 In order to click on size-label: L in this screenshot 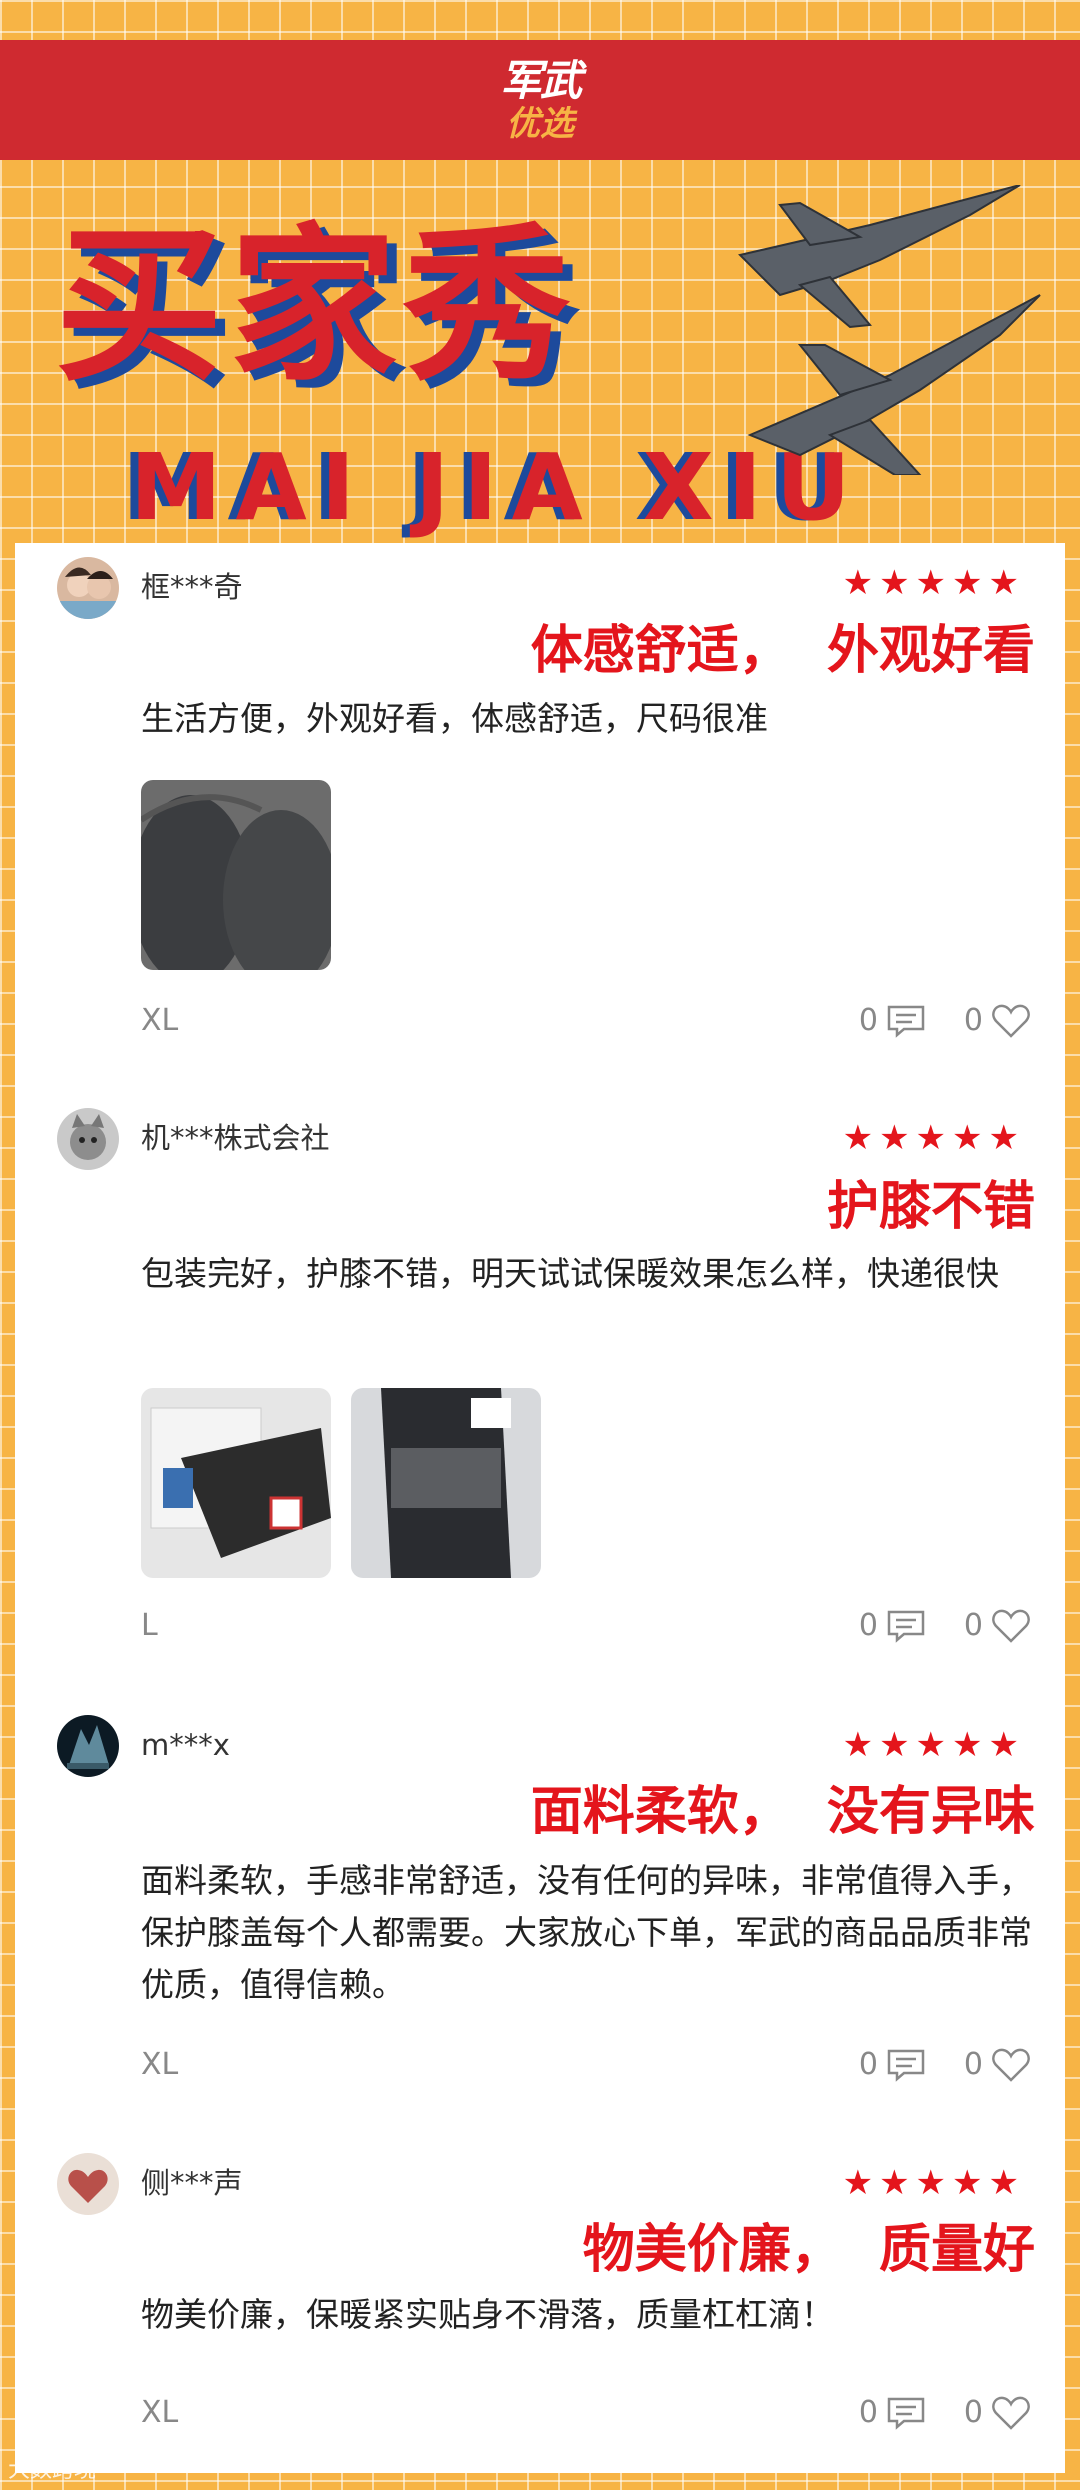, I will do `click(149, 1625)`.